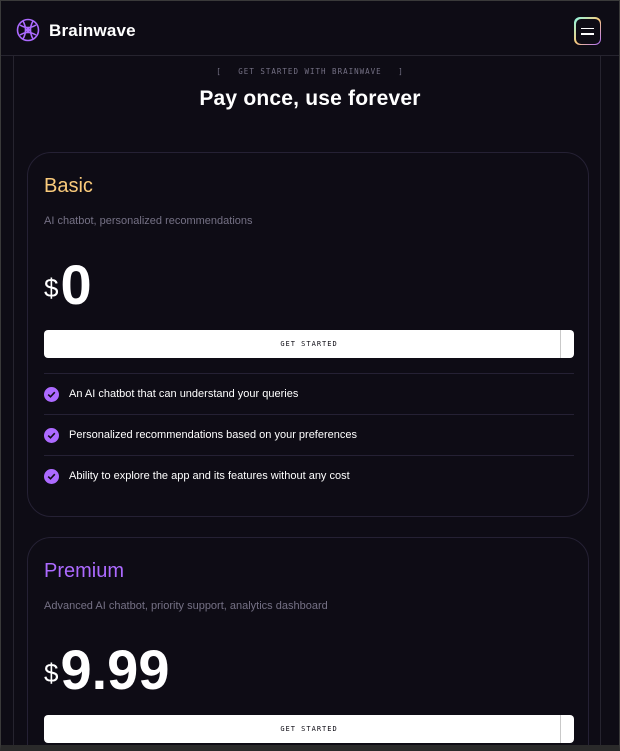  Describe the element at coordinates (600, 403) in the screenshot. I see `guide-line-right` at that location.